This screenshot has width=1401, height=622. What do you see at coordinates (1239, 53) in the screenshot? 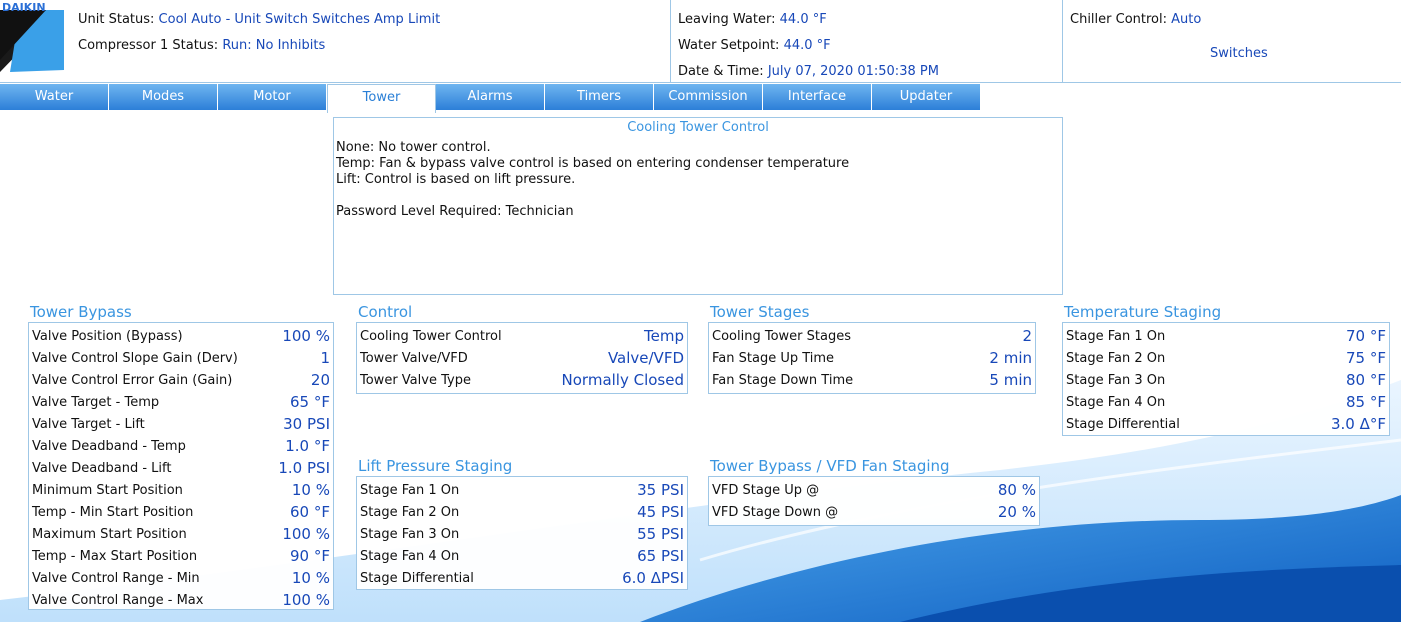
I see `switches-link: Switches` at bounding box center [1239, 53].